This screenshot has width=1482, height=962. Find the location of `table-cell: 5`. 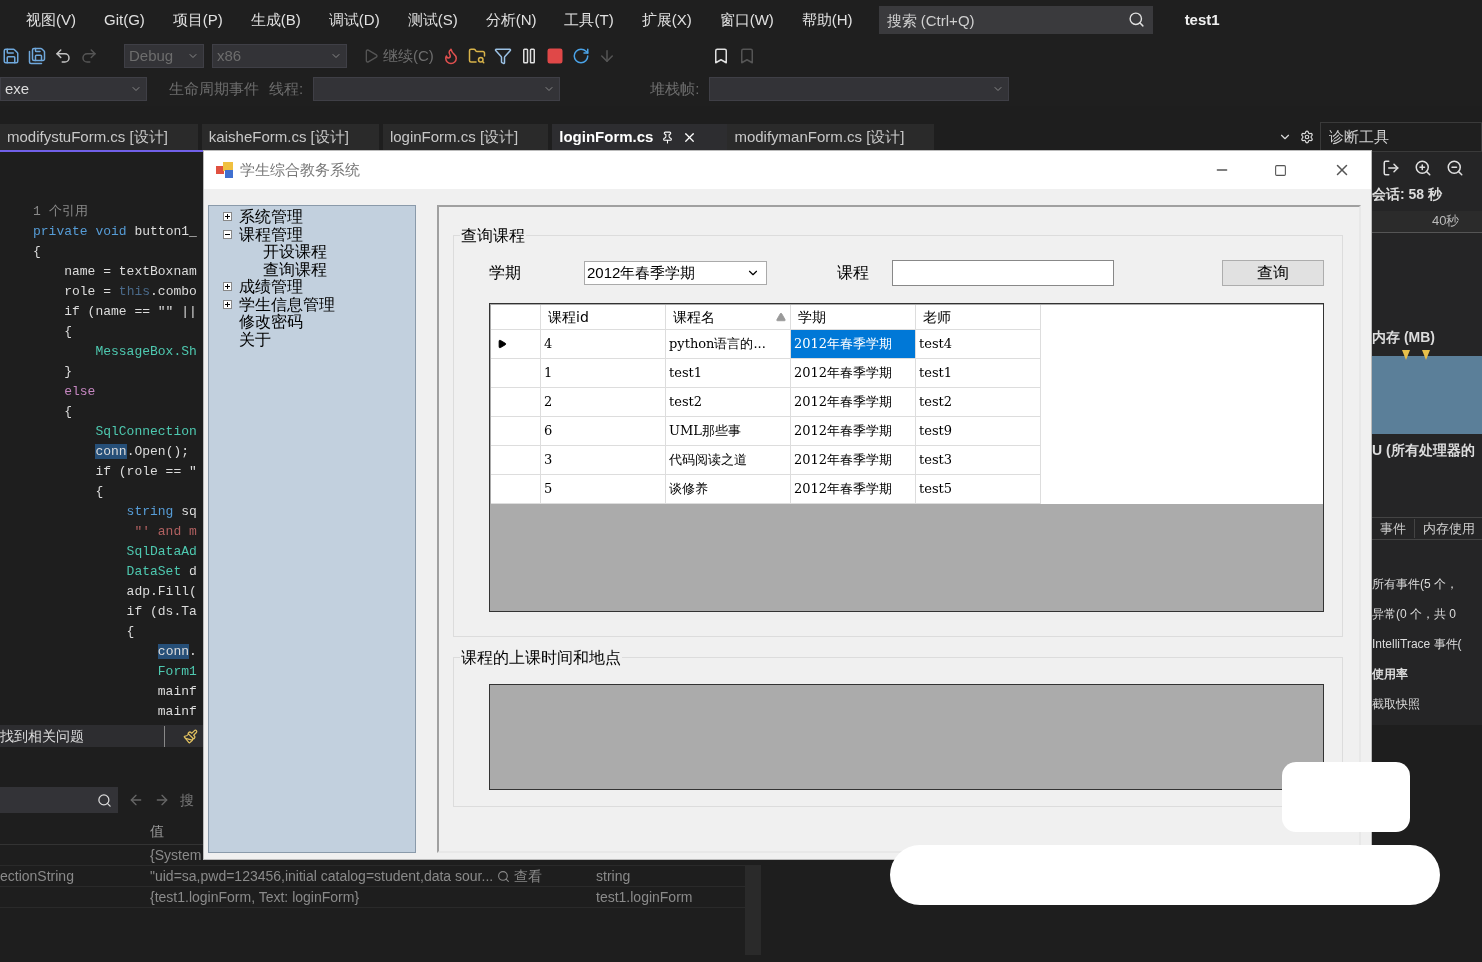

table-cell: 5 is located at coordinates (603, 489).